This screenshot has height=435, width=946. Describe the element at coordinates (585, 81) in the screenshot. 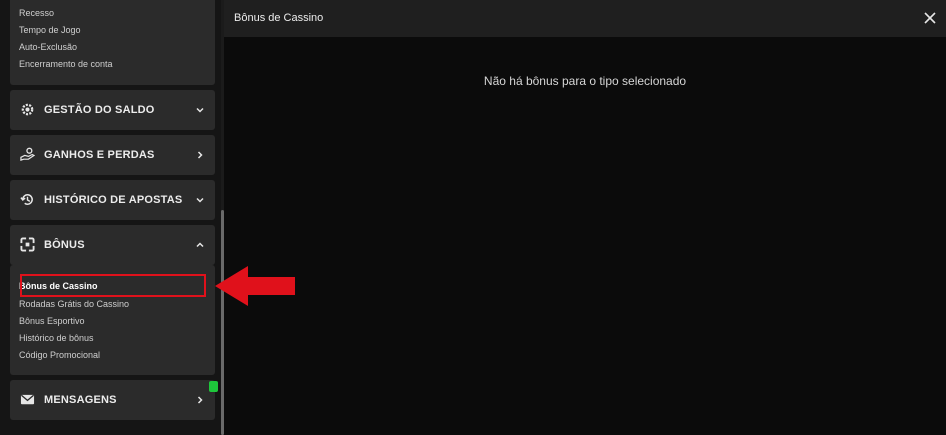

I see `empty-state-message: Não há bônus para o tipo selecionado` at that location.